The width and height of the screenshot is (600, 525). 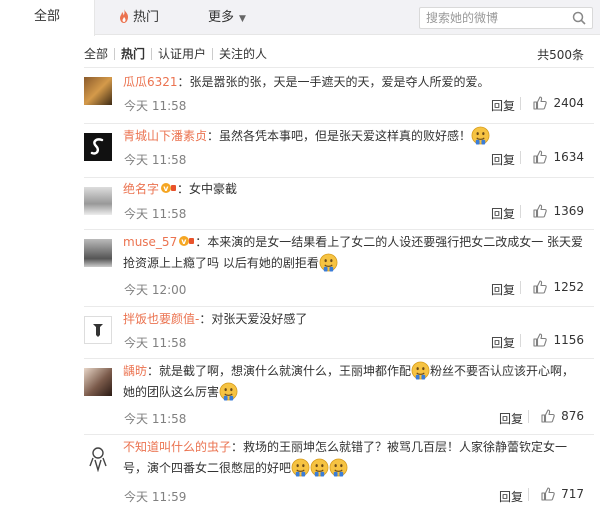 What do you see at coordinates (339, 203) in the screenshot?
I see `comment-item: 绝名字 ：女中豪截 今天 11:58 回复 1369` at bounding box center [339, 203].